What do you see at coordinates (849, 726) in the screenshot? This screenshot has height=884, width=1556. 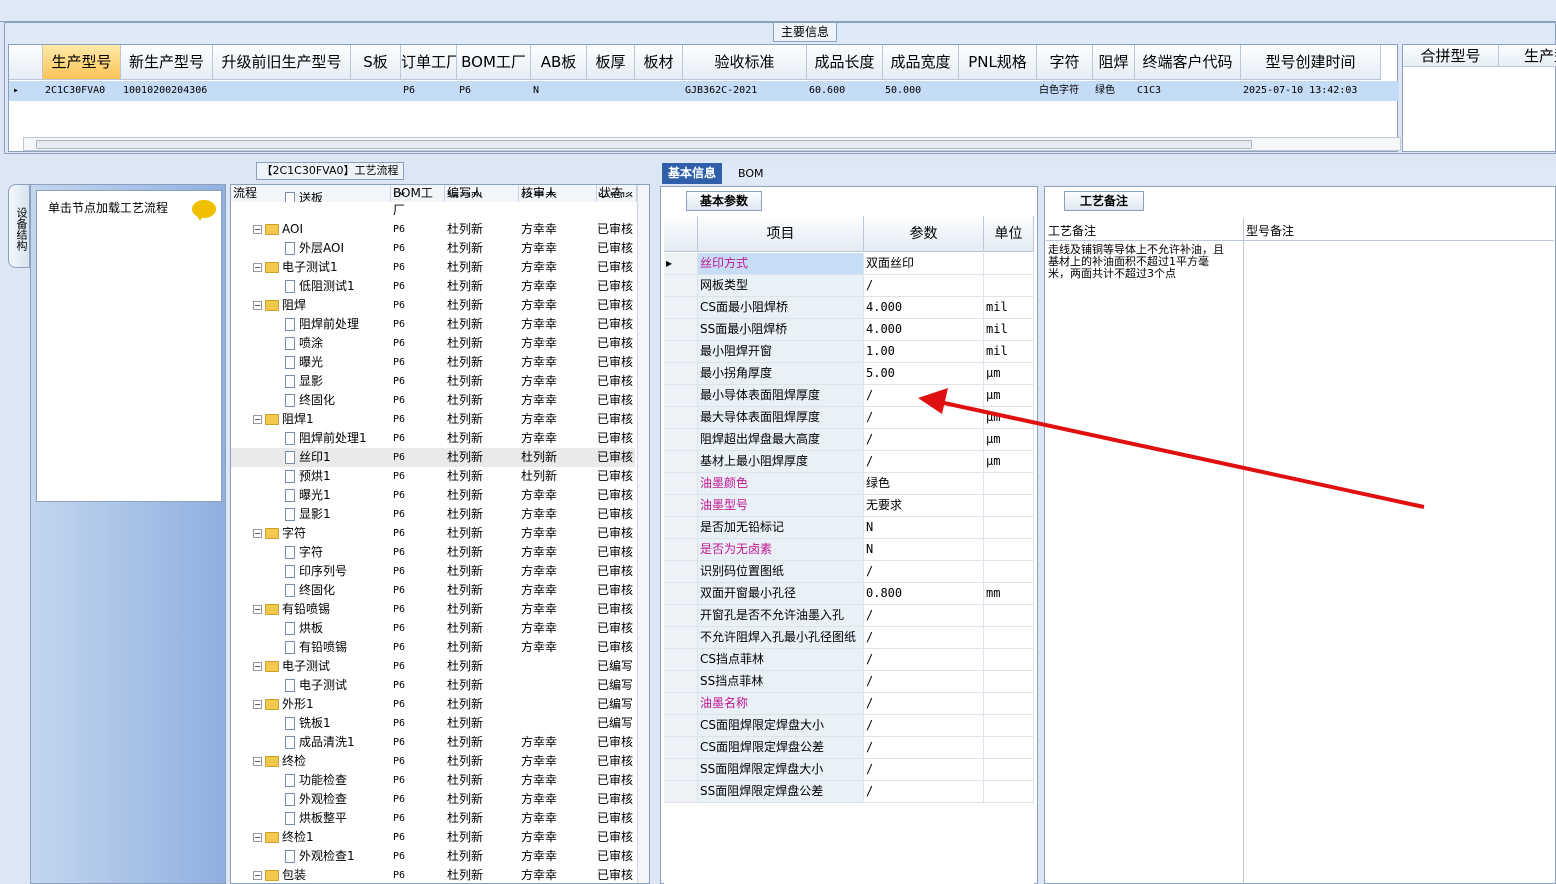 I see `param-row: CS面阻焊限定焊盘大小 /` at bounding box center [849, 726].